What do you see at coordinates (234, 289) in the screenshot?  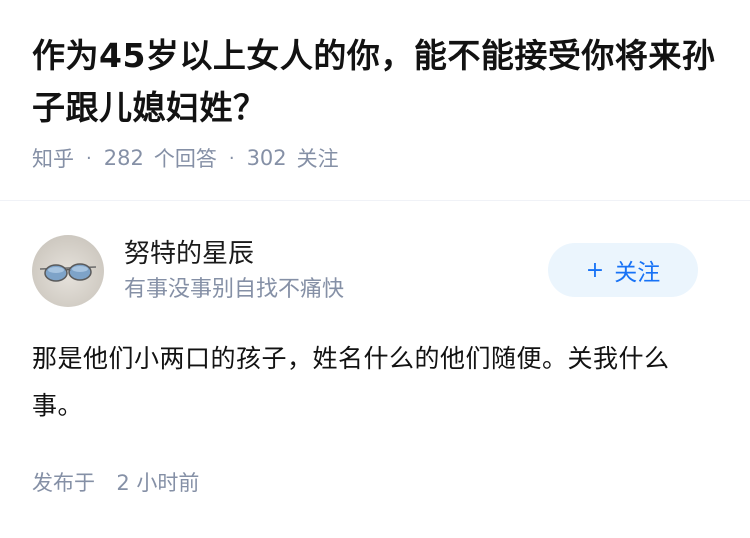 I see `author-bio: 有事没事别自找不痛快` at bounding box center [234, 289].